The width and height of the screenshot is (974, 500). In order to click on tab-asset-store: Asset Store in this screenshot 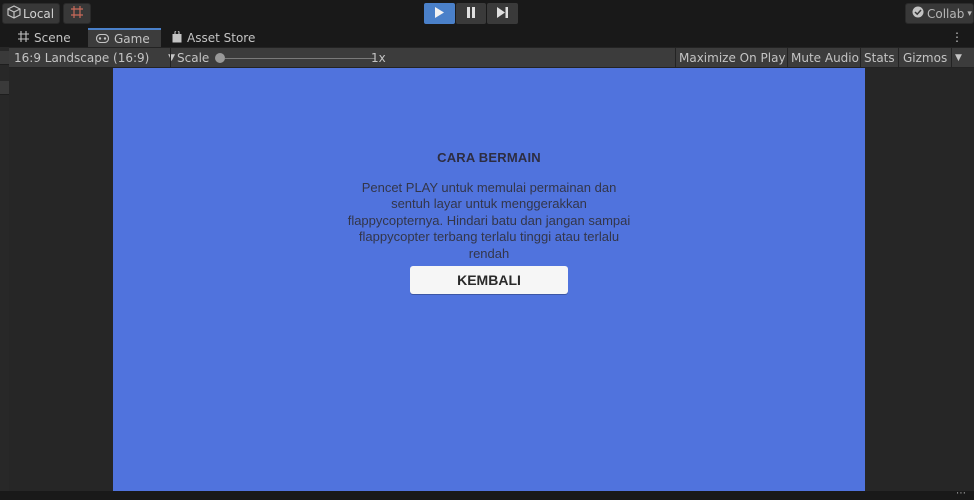, I will do `click(213, 38)`.